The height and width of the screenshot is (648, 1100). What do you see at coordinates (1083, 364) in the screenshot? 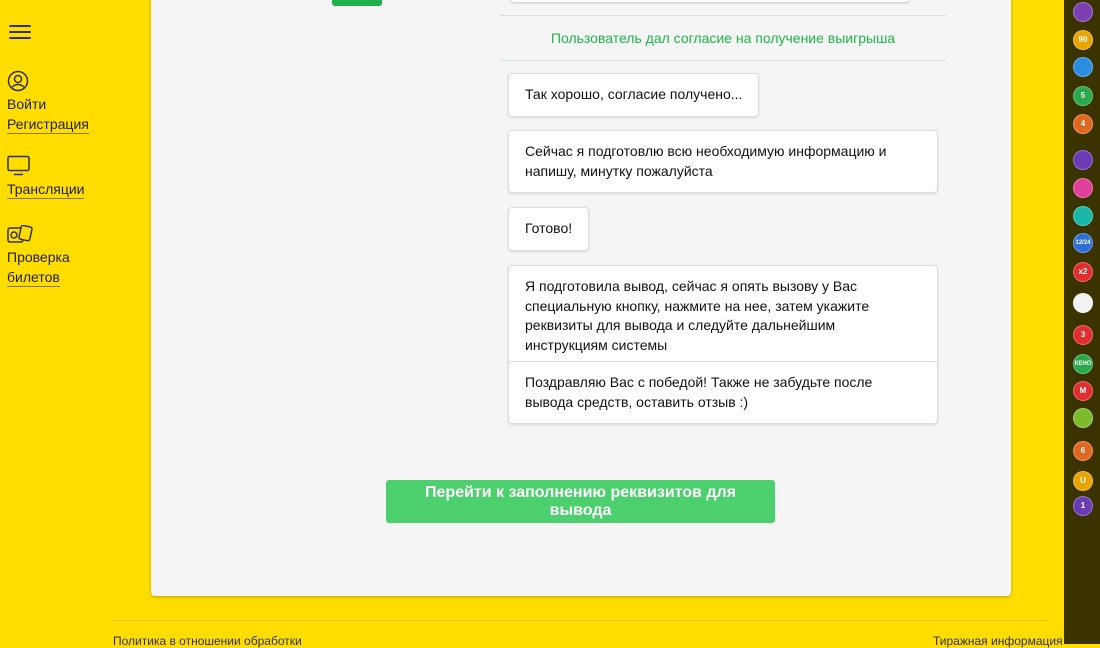
I see `lottery-keno-icon: КЕНО` at bounding box center [1083, 364].